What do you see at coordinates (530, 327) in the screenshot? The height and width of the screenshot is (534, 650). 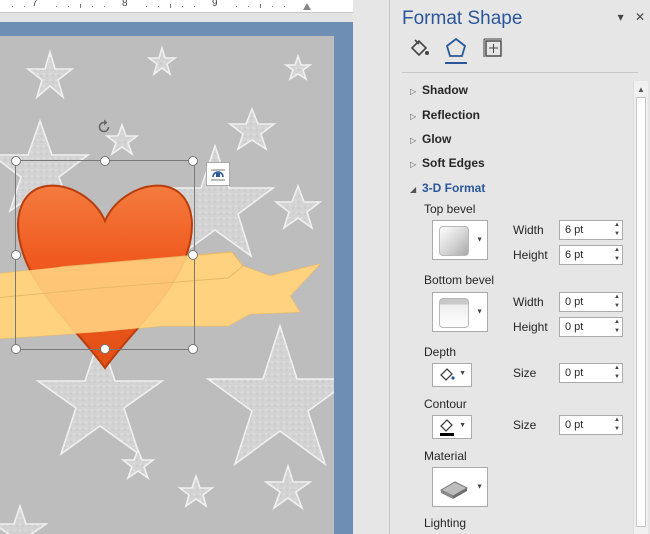 I see `bottom-height-label: Height` at bounding box center [530, 327].